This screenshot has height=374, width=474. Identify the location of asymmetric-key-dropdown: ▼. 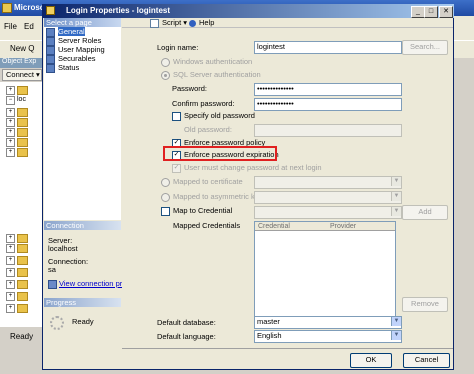
(328, 197).